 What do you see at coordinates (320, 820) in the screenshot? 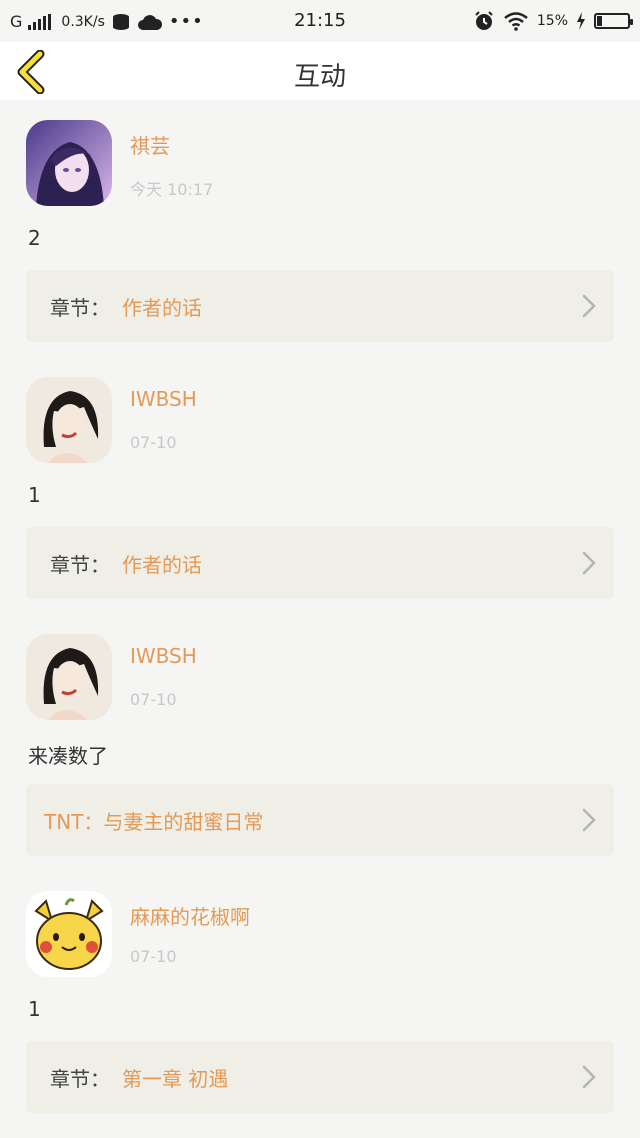
I see `chapter-link: TNT：与妻主的甜蜜日常` at bounding box center [320, 820].